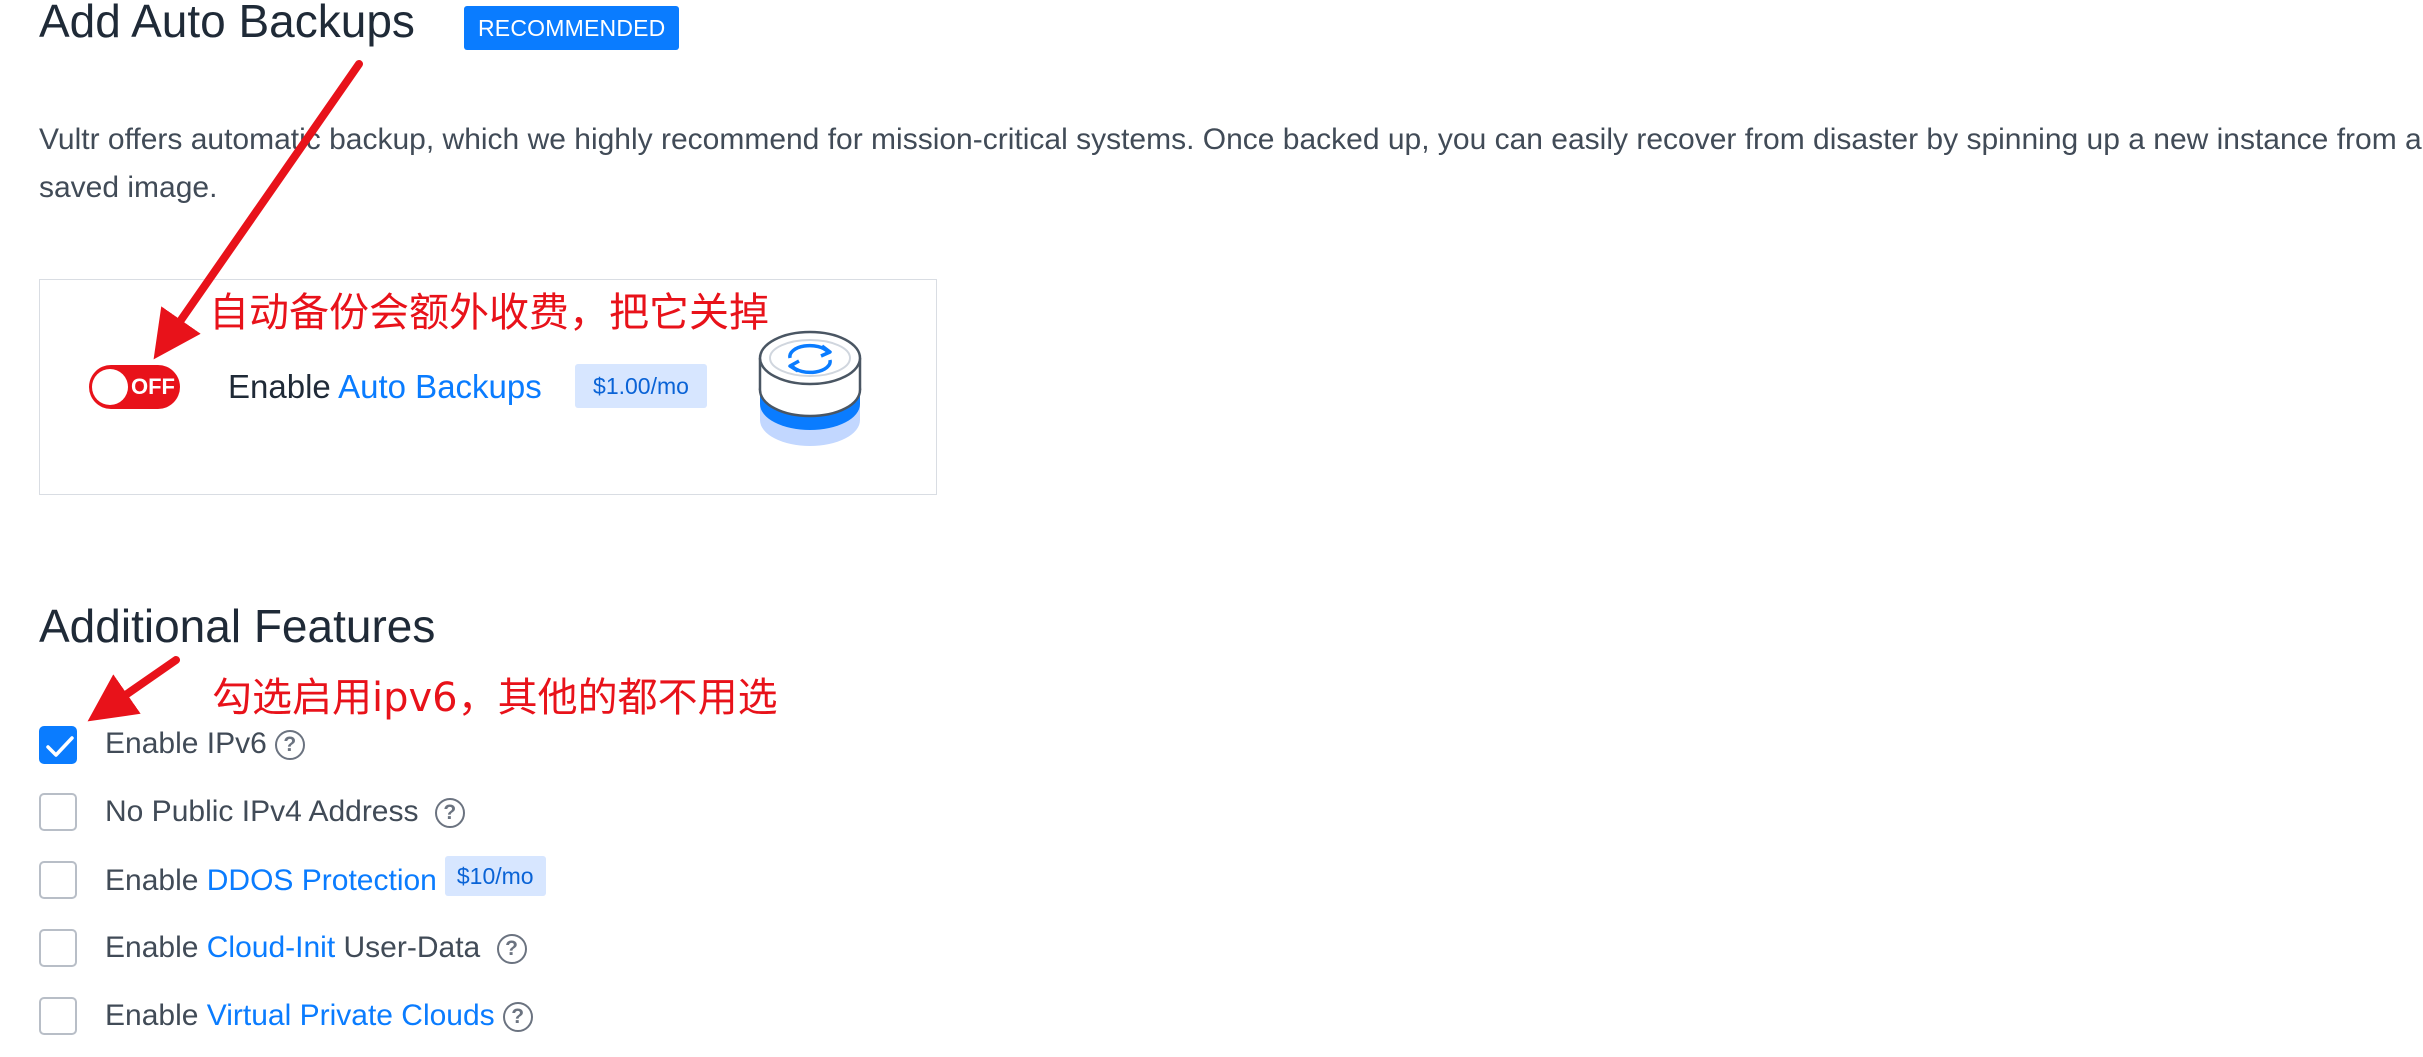 The width and height of the screenshot is (2423, 1057). I want to click on ipv6-annotation: 勾选启用ipv6，其他的都不用选, so click(495, 698).